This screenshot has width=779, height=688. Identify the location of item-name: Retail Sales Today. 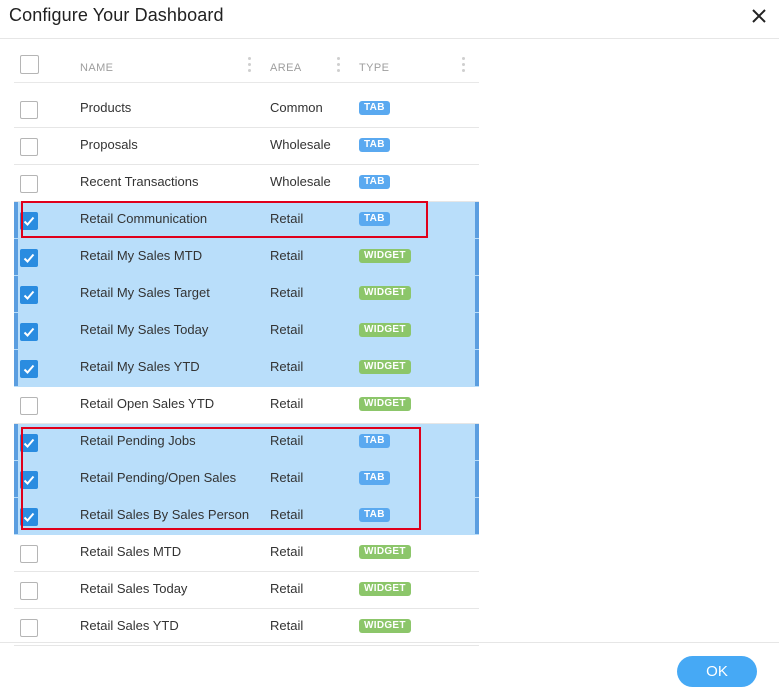
(134, 588).